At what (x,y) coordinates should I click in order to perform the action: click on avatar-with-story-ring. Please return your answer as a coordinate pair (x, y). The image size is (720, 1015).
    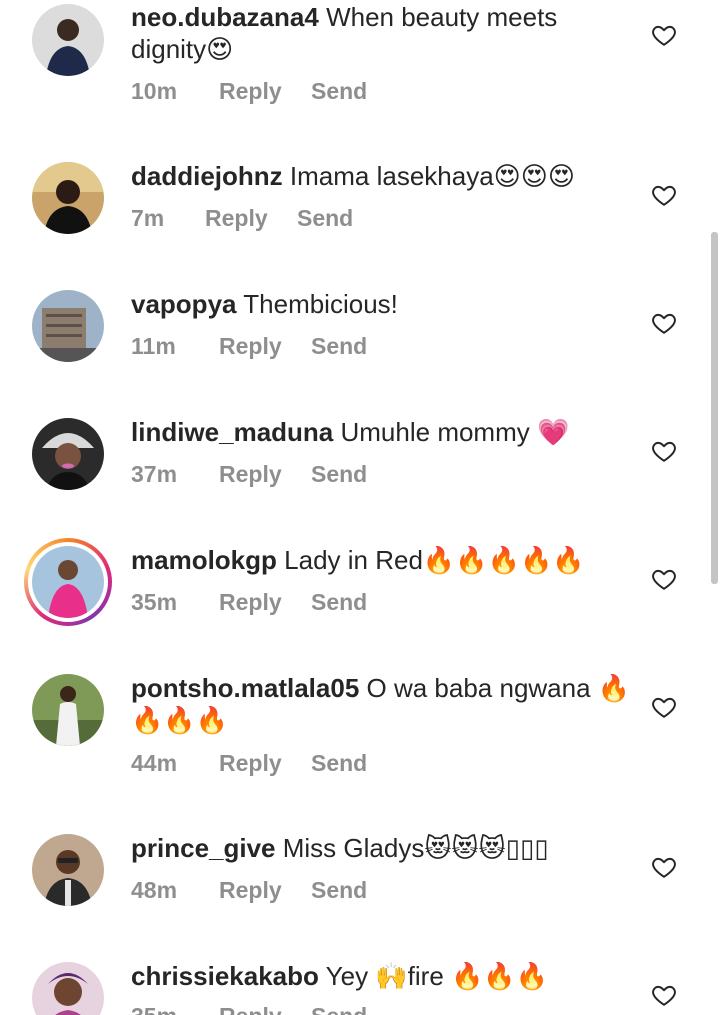
    Looking at the image, I should click on (68, 582).